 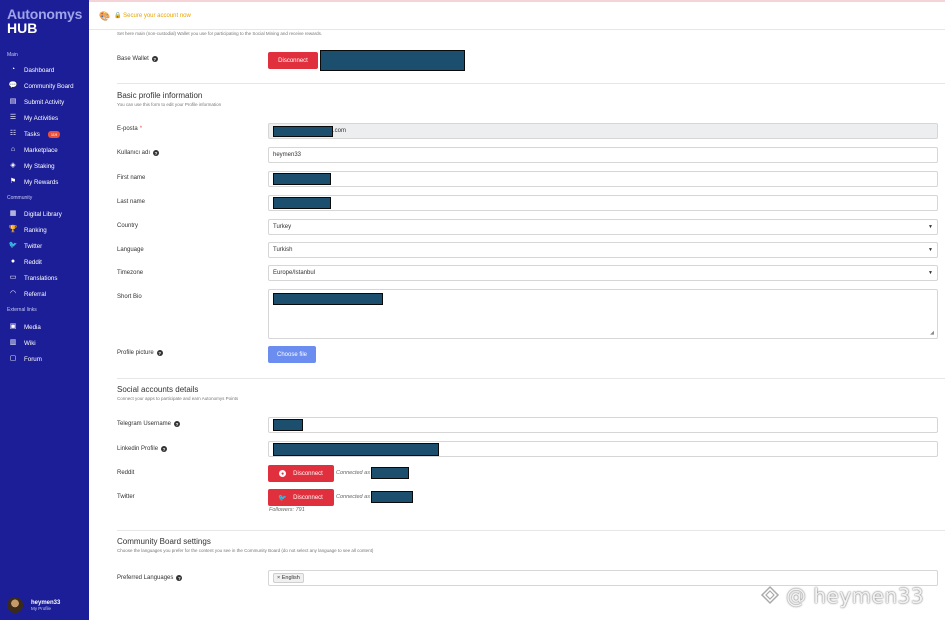 What do you see at coordinates (603, 227) in the screenshot?
I see `country-select: Turkey ▼` at bounding box center [603, 227].